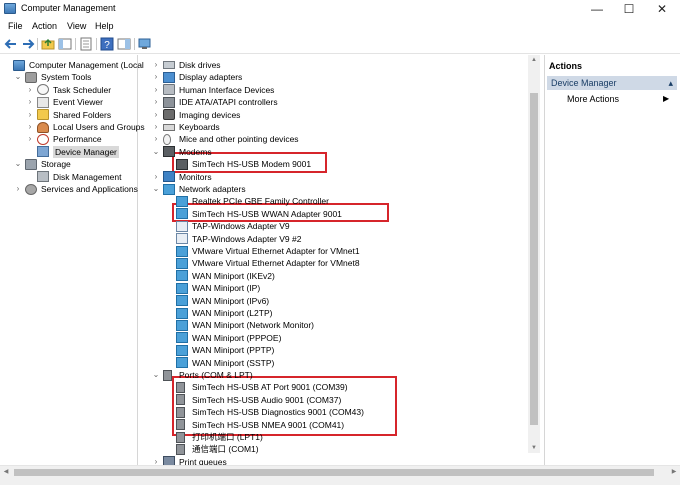  Describe the element at coordinates (335, 127) in the screenshot. I see `device_tree-row-keyboards: › Keyboards` at that location.